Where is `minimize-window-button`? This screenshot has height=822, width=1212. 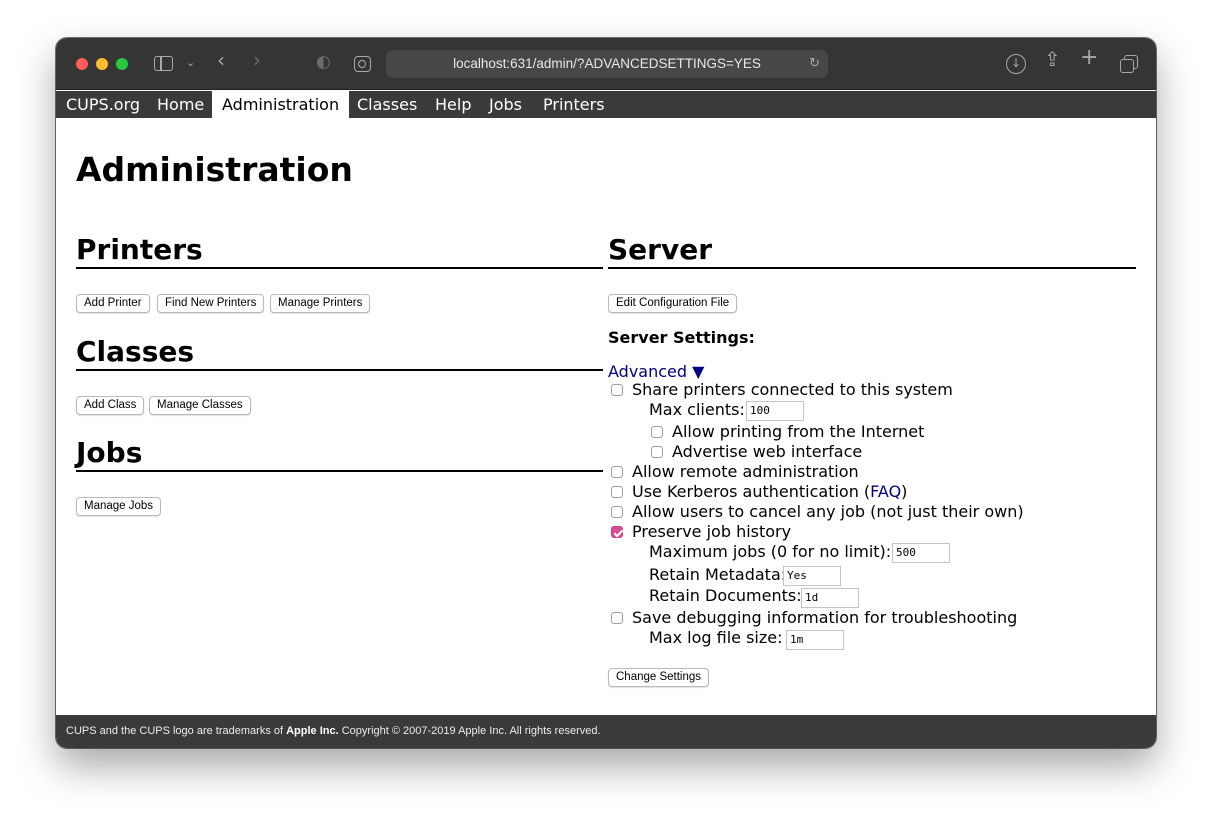
minimize-window-button is located at coordinates (102, 64).